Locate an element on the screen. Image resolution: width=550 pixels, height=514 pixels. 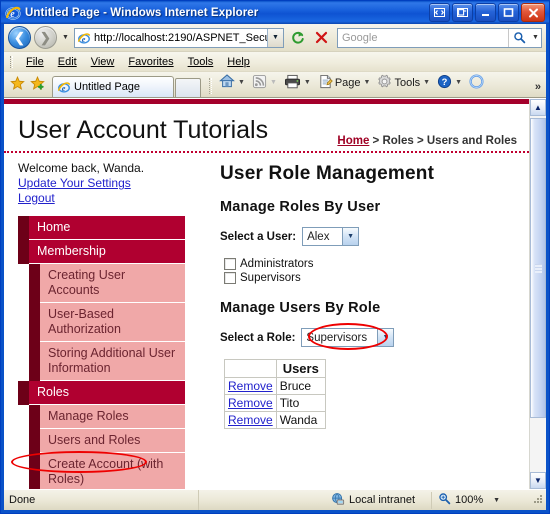
zoom-control: 100% ▼ is located at coordinates (482, 500).